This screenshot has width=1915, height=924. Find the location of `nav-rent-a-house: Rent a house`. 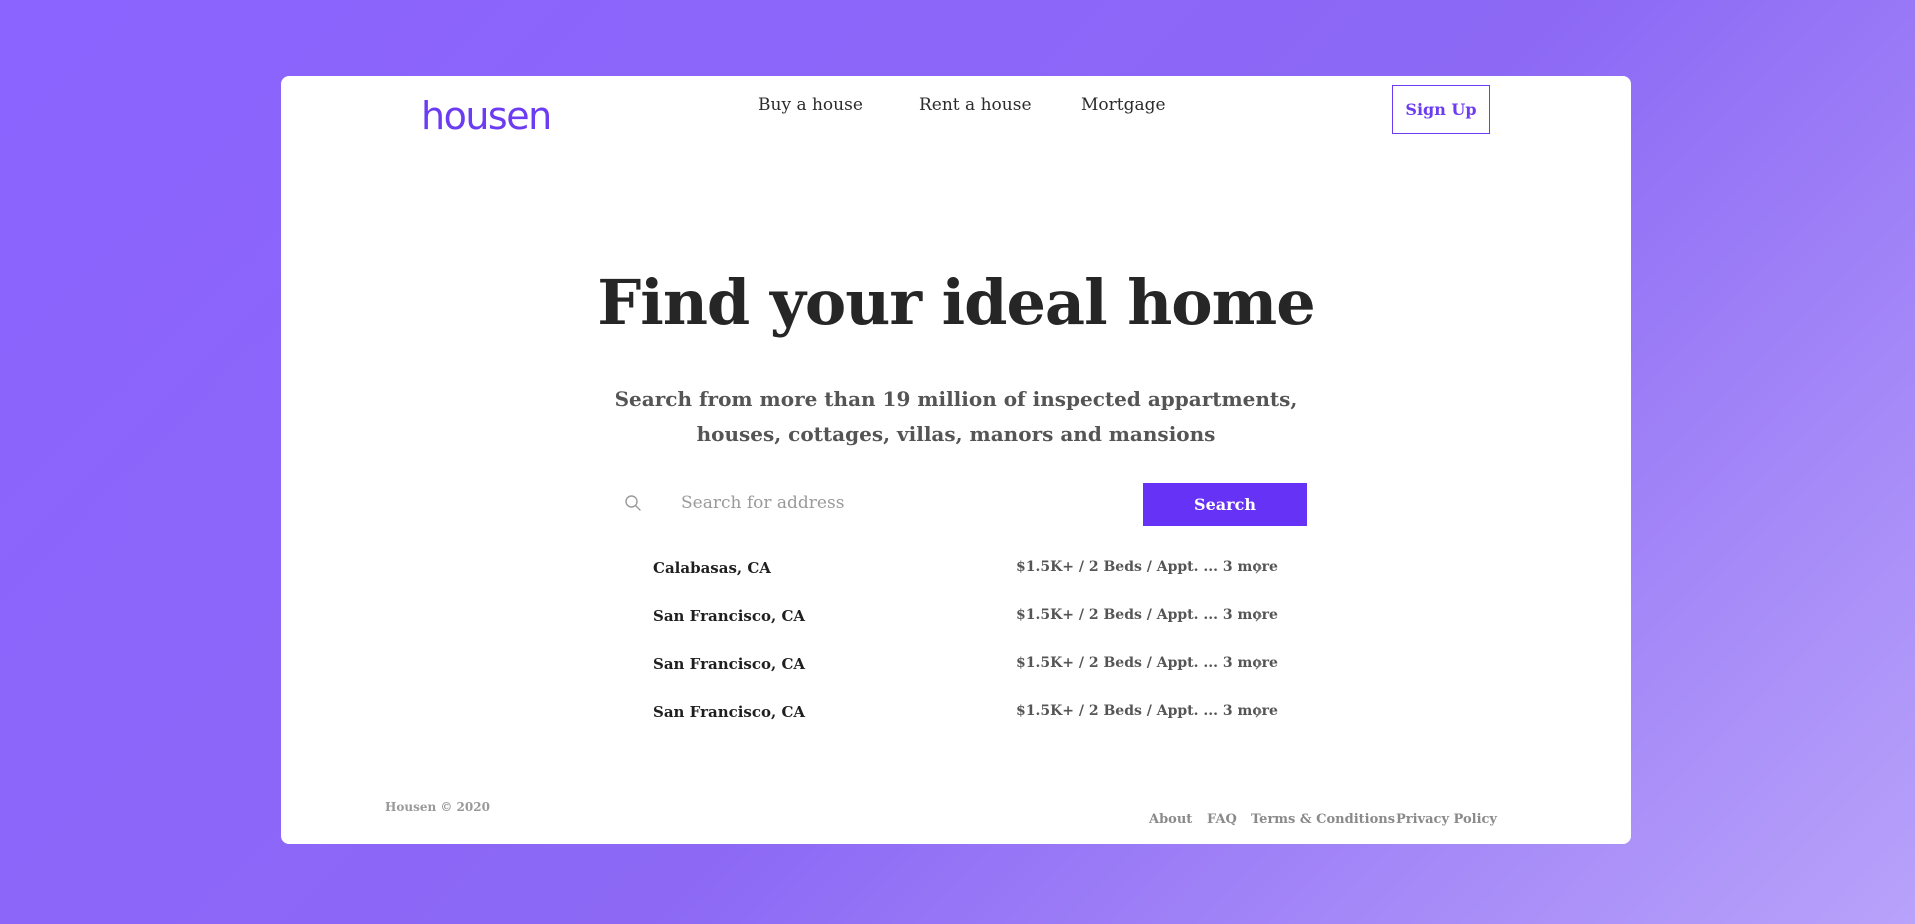

nav-rent-a-house: Rent a house is located at coordinates (975, 105).